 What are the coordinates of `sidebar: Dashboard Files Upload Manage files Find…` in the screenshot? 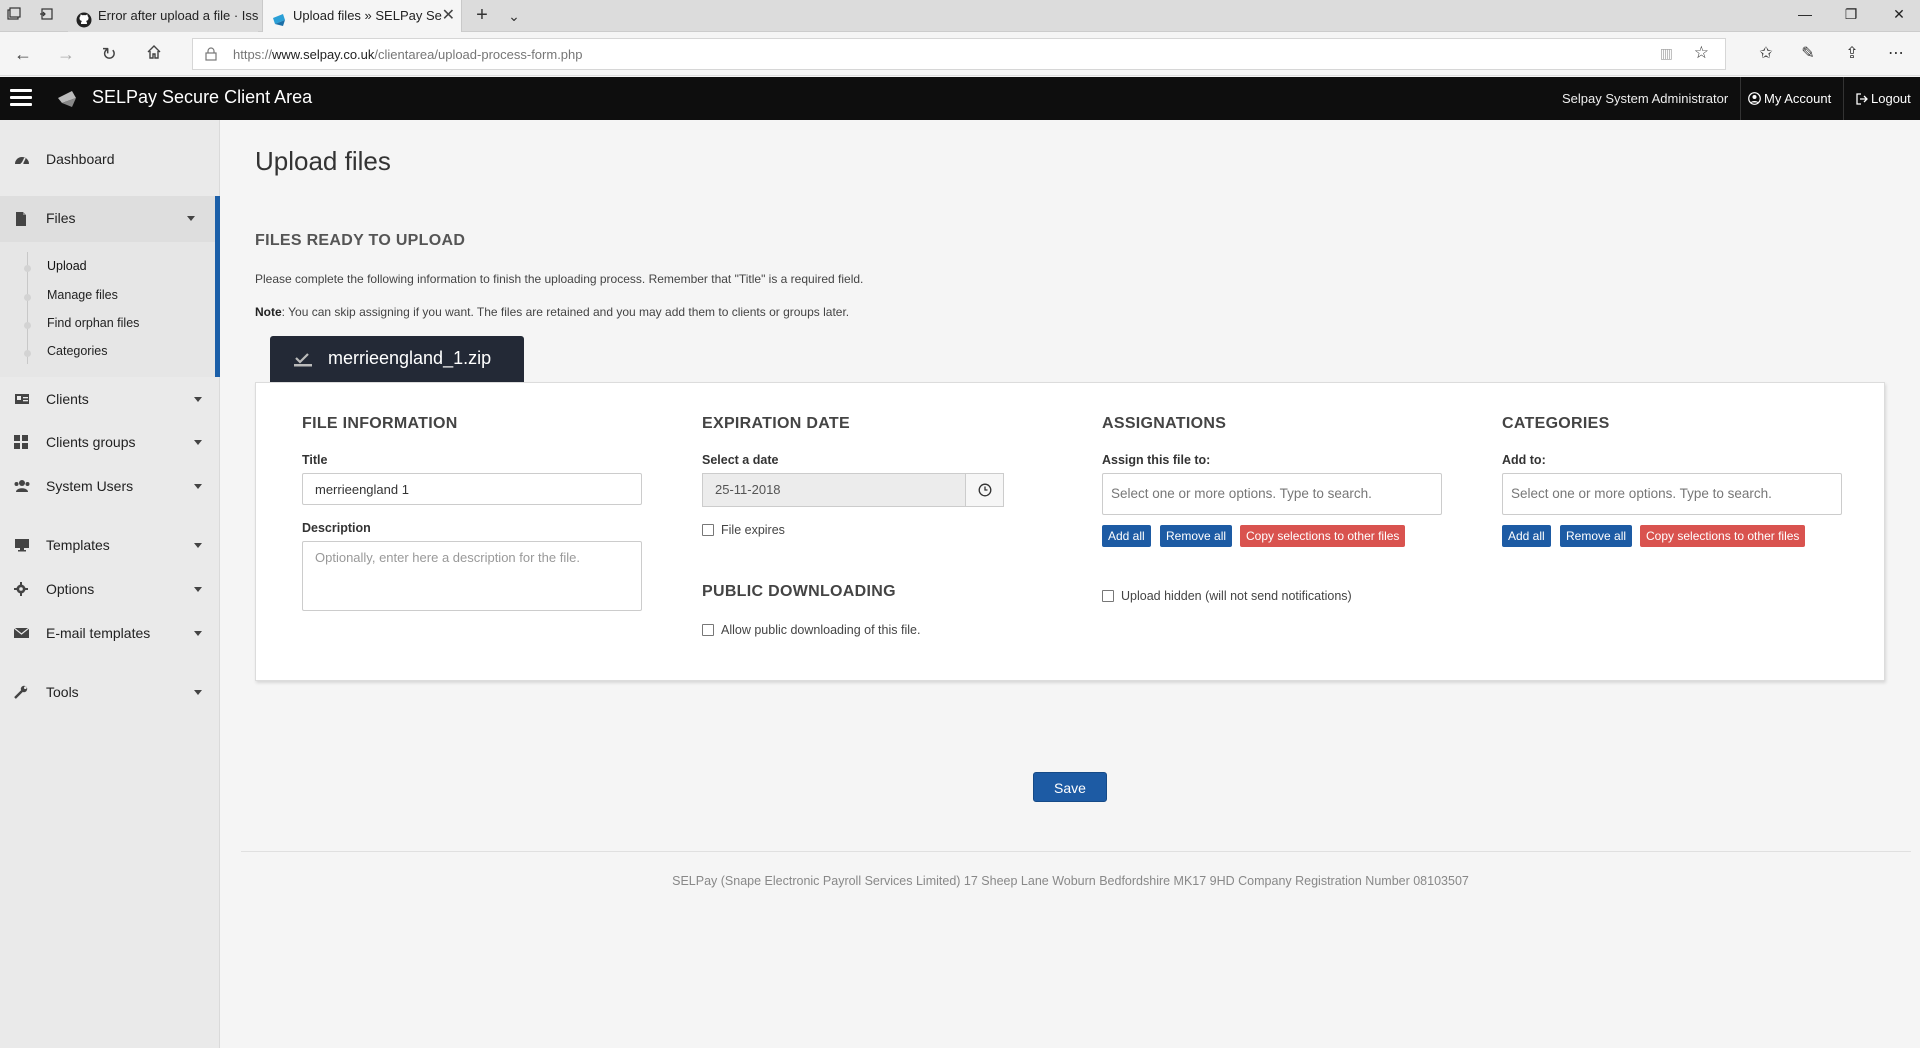 It's located at (110, 584).